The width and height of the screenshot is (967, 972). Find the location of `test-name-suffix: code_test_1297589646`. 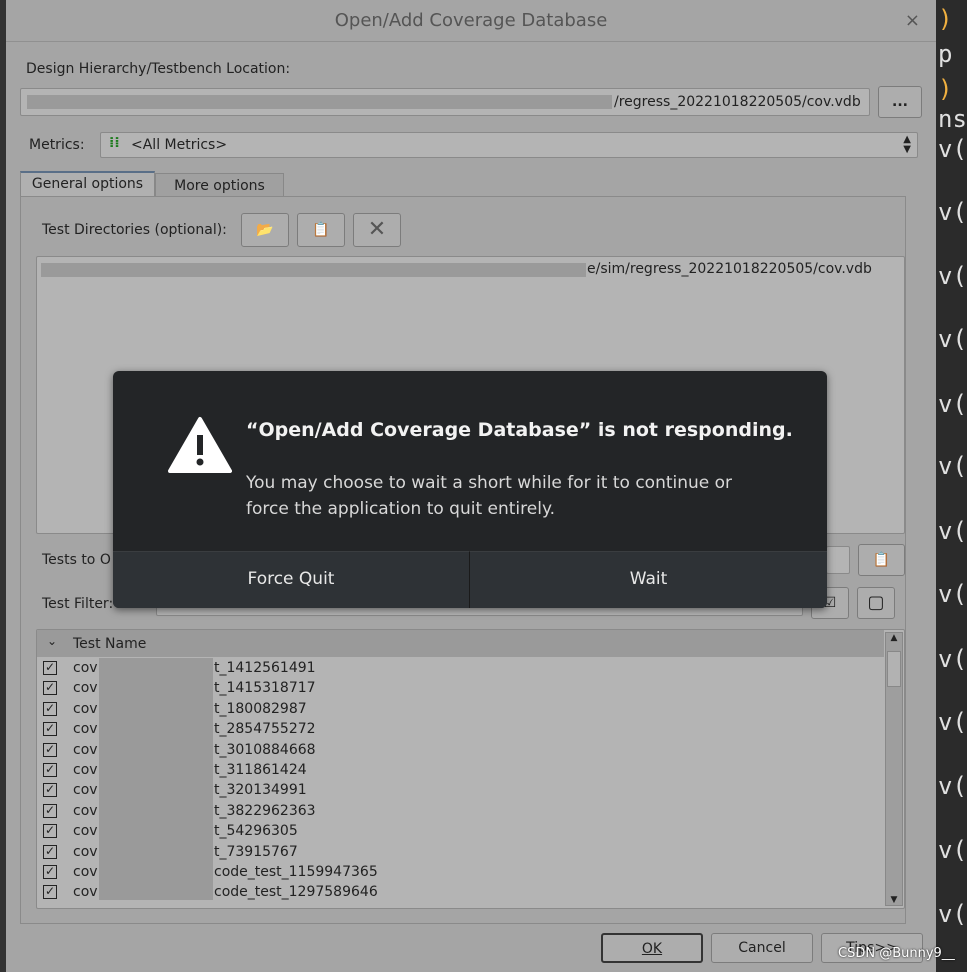

test-name-suffix: code_test_1297589646 is located at coordinates (296, 892).